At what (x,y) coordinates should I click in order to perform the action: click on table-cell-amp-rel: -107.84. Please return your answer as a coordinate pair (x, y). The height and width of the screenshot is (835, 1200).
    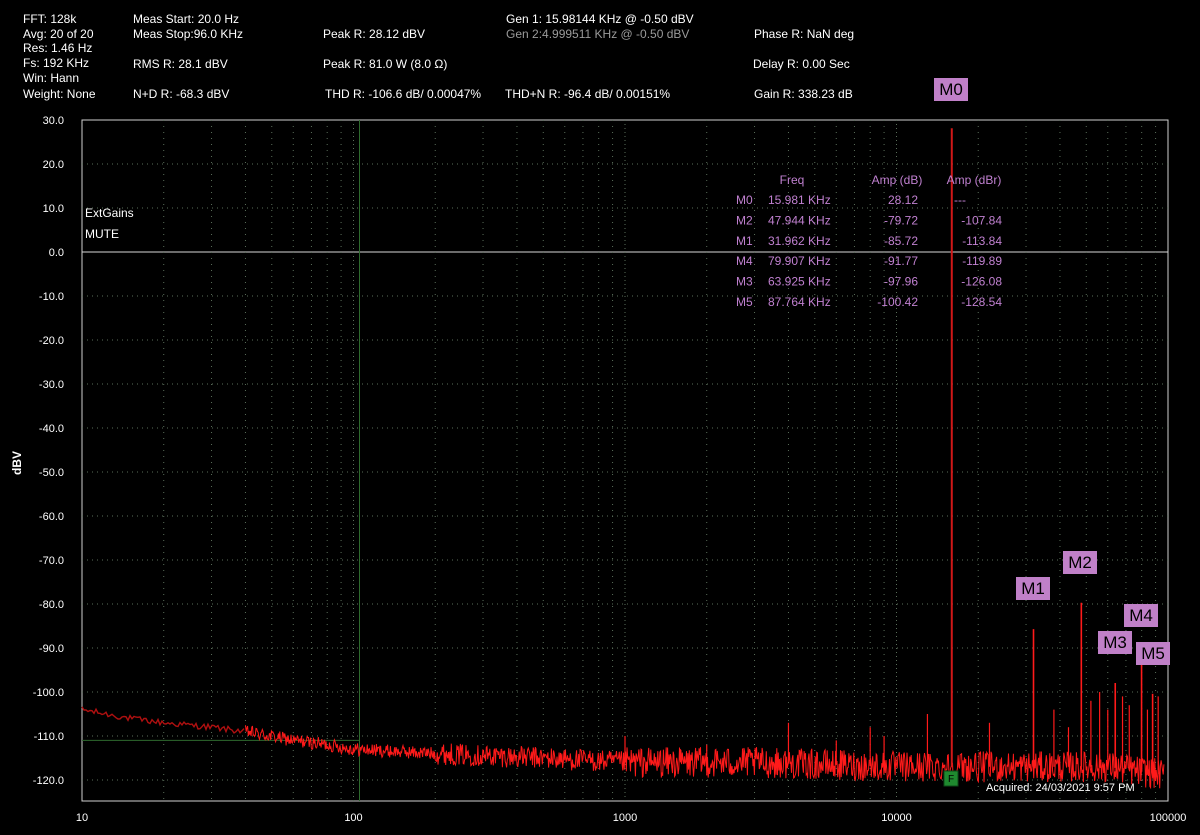
    Looking at the image, I should click on (981, 220).